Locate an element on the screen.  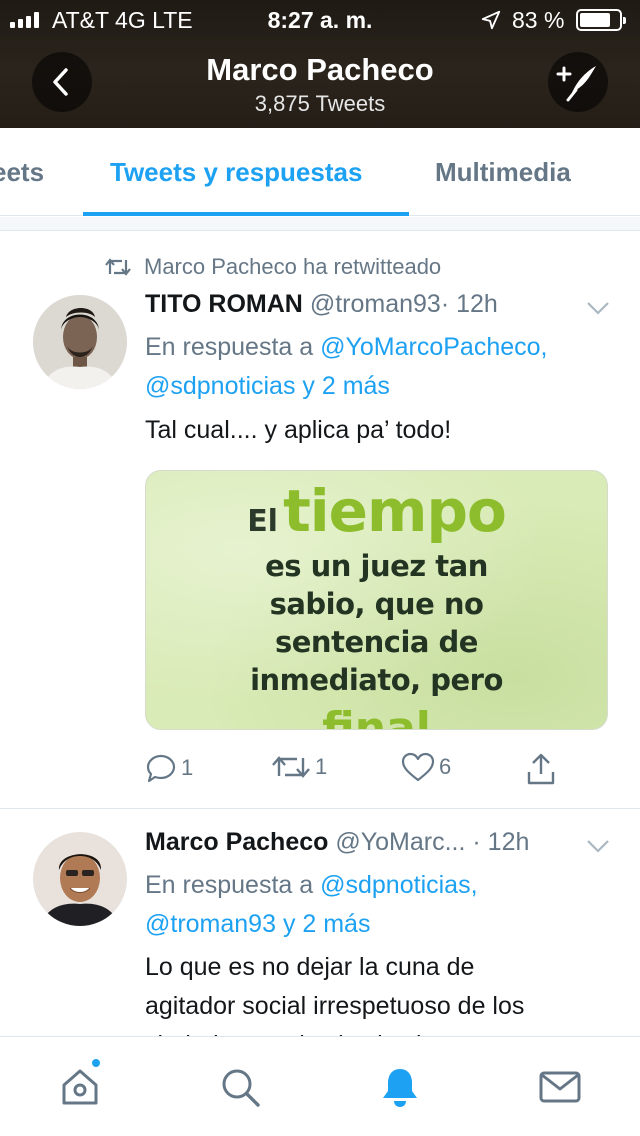
image-text-line: inmediato, pero is located at coordinates (376, 680).